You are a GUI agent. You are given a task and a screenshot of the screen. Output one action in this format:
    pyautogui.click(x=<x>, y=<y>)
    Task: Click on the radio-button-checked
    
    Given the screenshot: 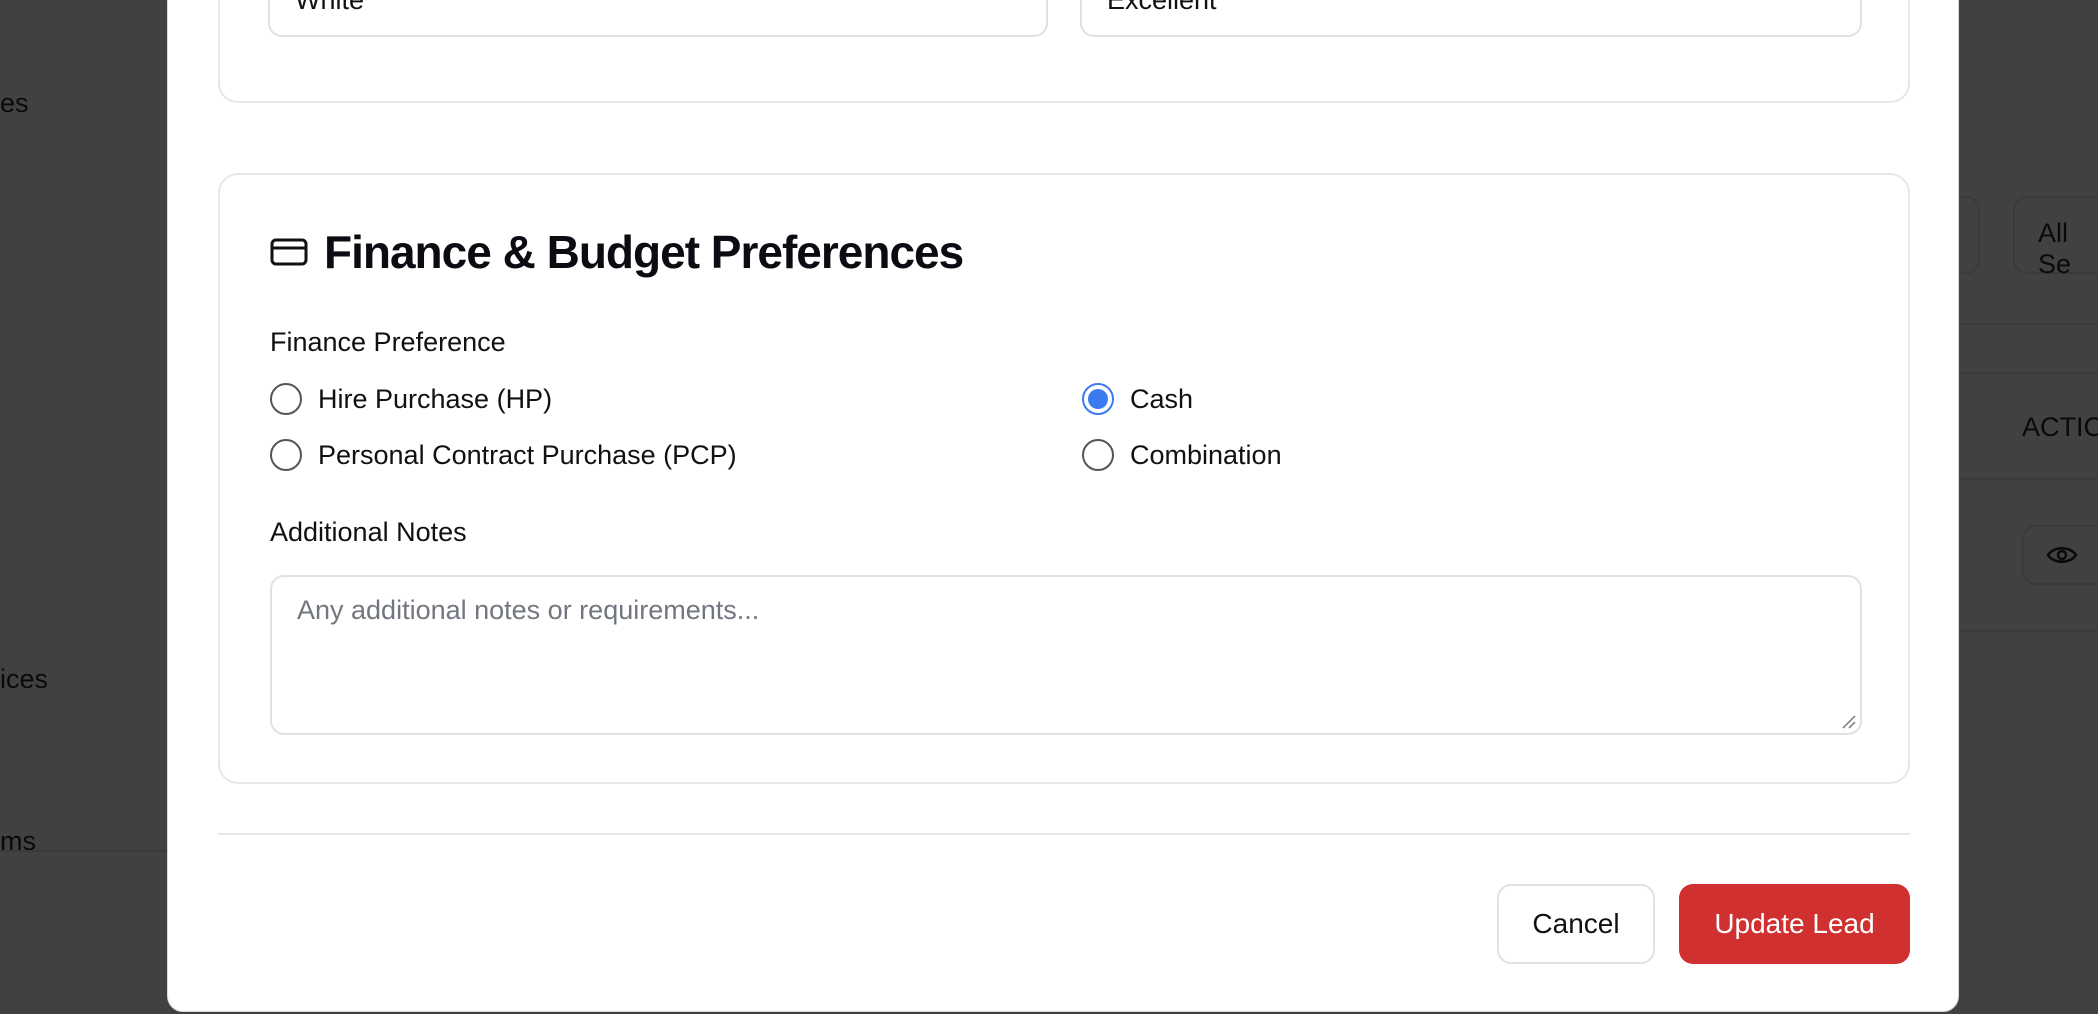 What is the action you would take?
    pyautogui.click(x=1098, y=399)
    